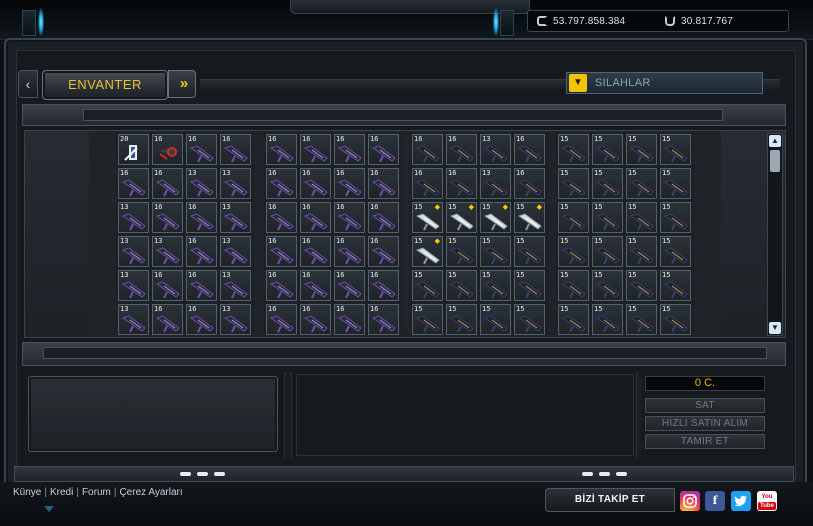 Image resolution: width=813 pixels, height=526 pixels. What do you see at coordinates (28, 84) in the screenshot?
I see `prev-tab-button: ‹` at bounding box center [28, 84].